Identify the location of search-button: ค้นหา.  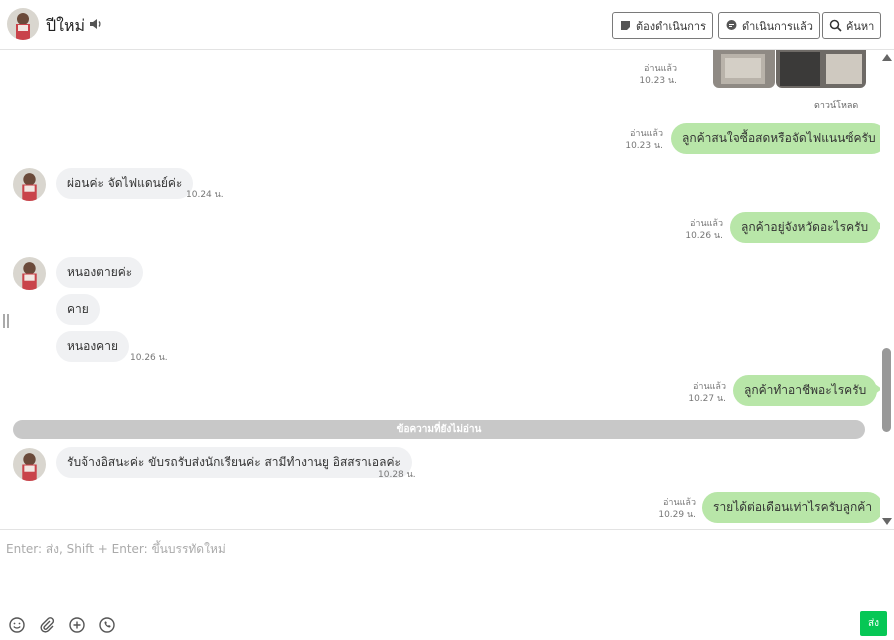
(852, 25).